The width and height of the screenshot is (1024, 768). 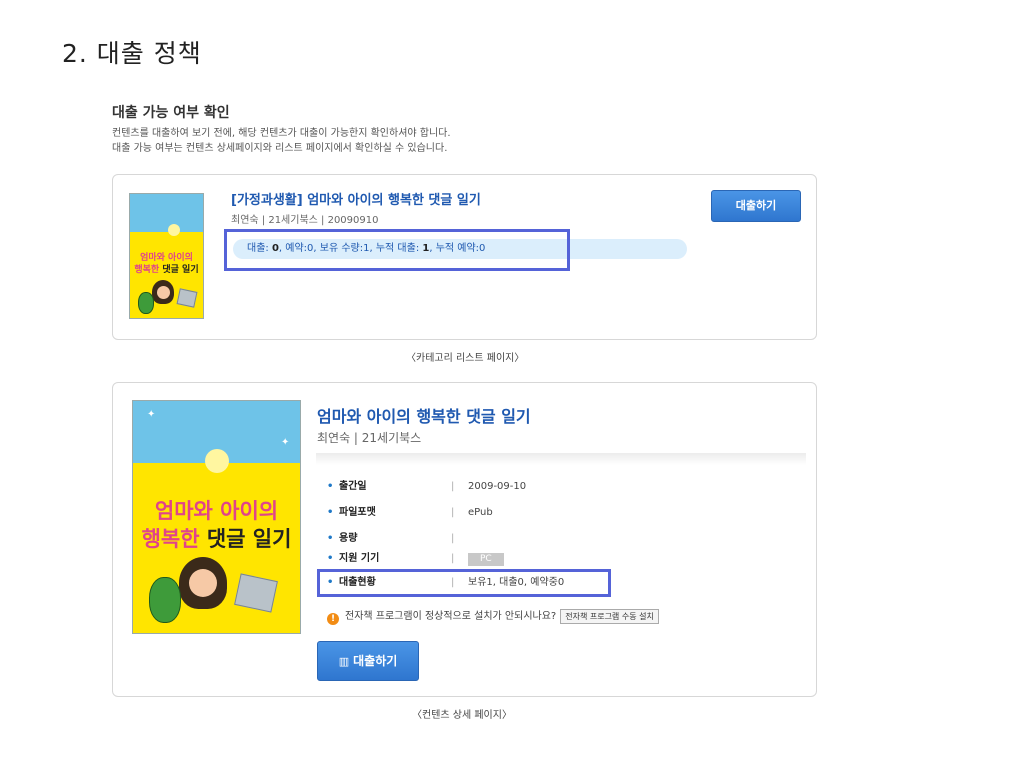 I want to click on info-label: 지원 기기, so click(x=359, y=558).